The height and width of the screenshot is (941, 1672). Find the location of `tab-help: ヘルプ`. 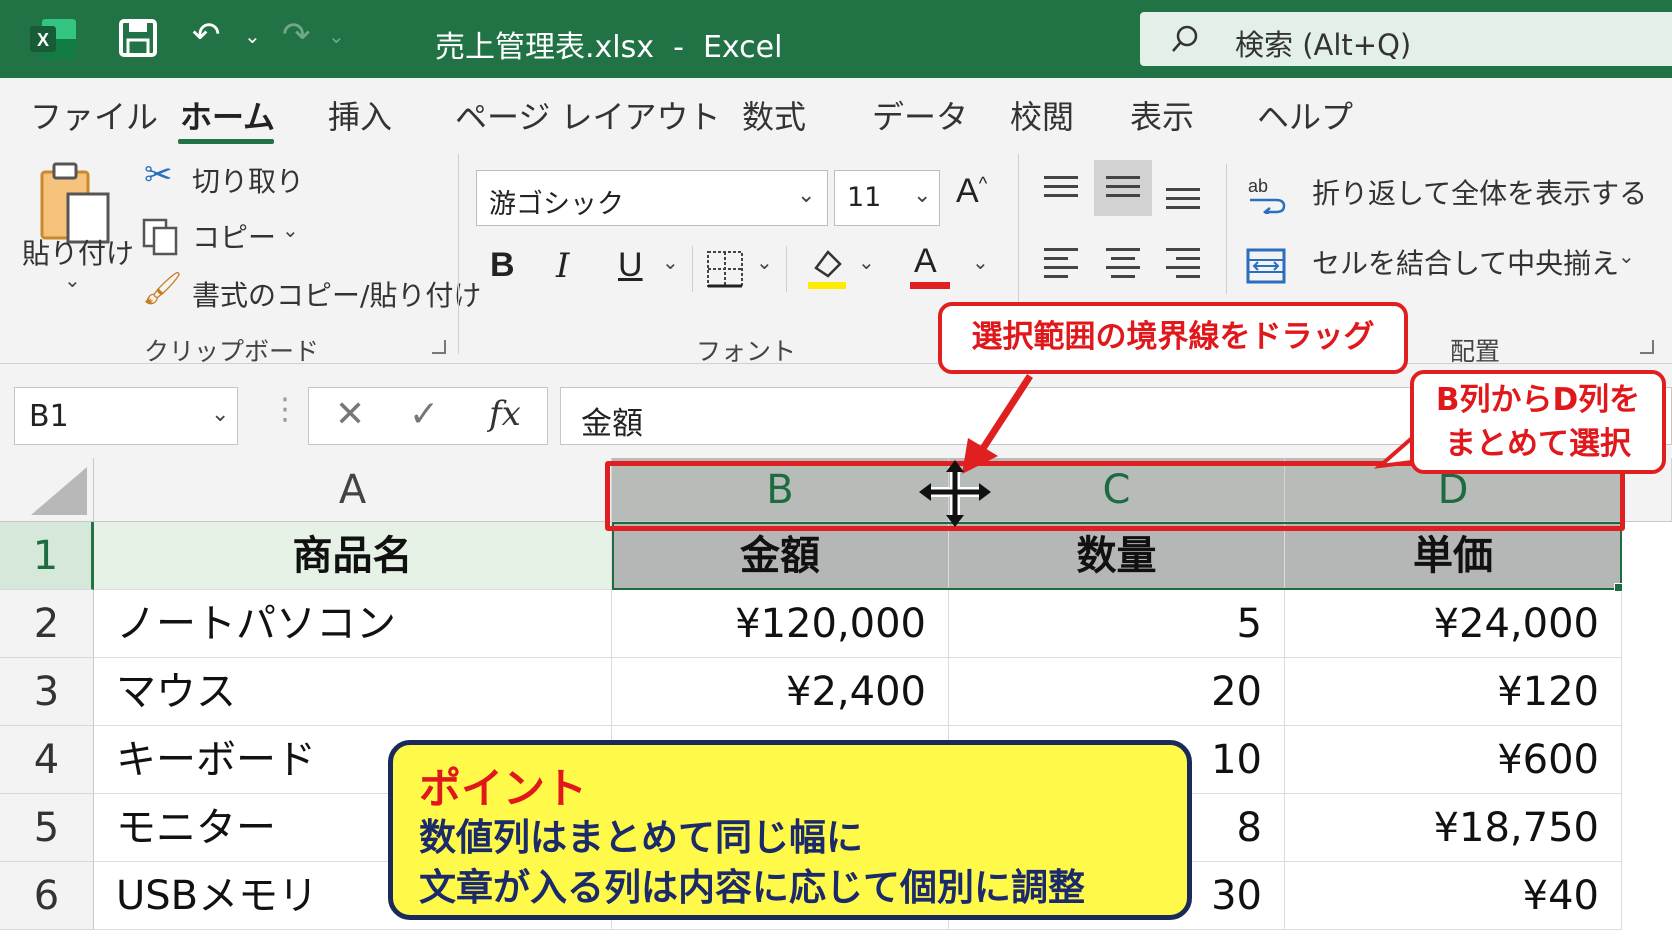

tab-help: ヘルプ is located at coordinates (1305, 115).